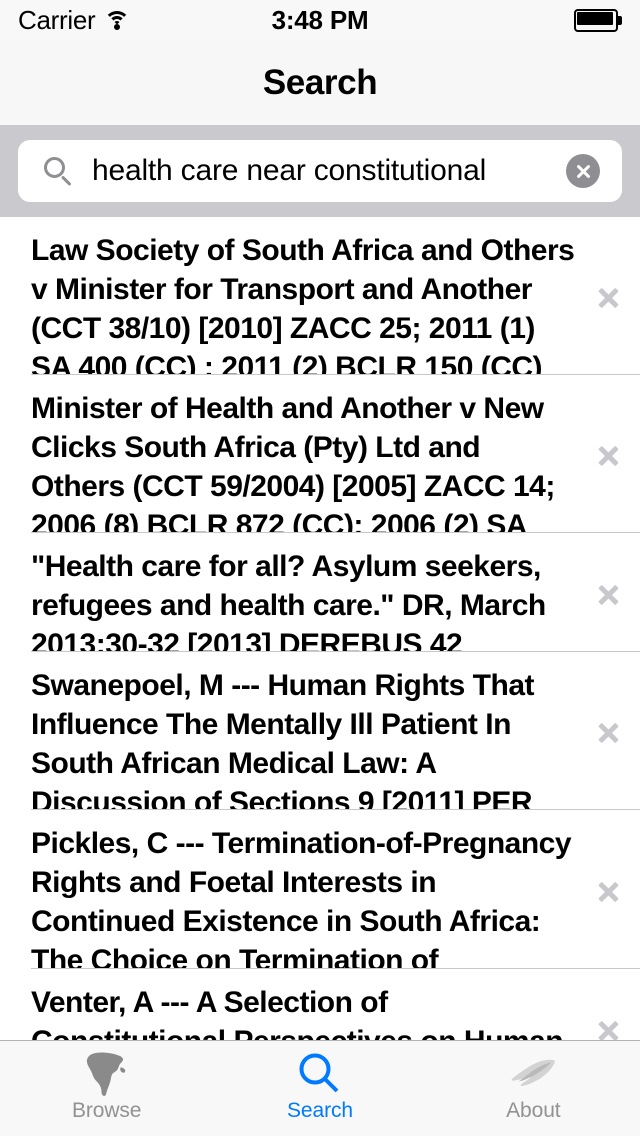  What do you see at coordinates (320, 1110) in the screenshot?
I see `tab-label-search: Search` at bounding box center [320, 1110].